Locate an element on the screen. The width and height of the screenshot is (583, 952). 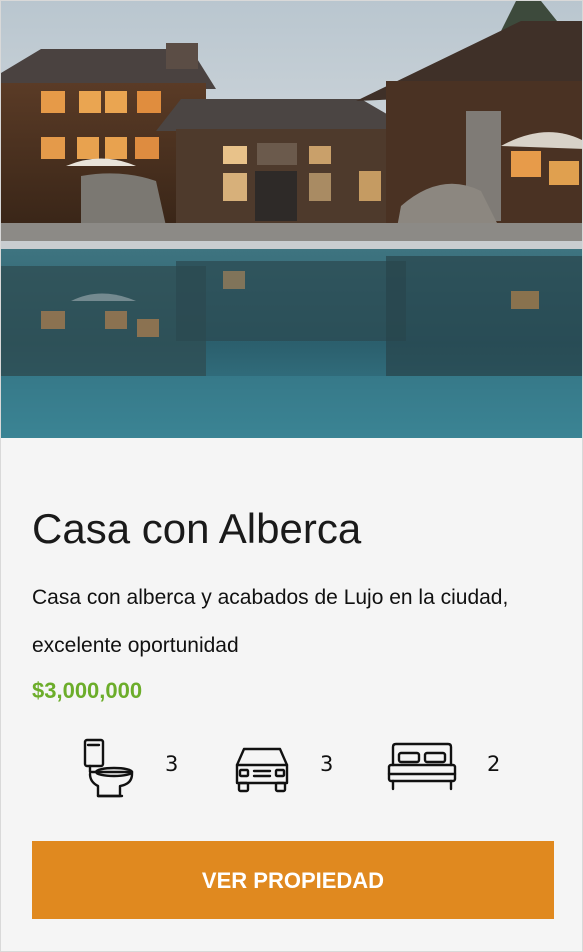
toilet-icon is located at coordinates (108, 768).